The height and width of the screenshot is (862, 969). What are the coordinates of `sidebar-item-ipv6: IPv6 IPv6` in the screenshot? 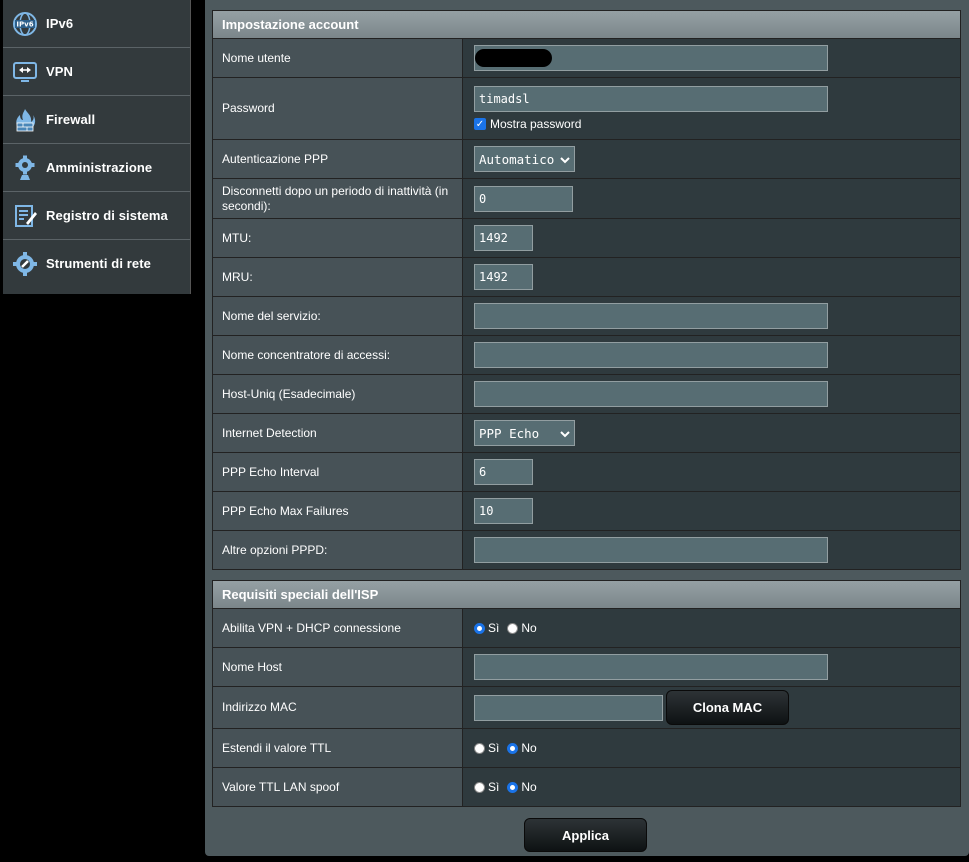 It's located at (96, 24).